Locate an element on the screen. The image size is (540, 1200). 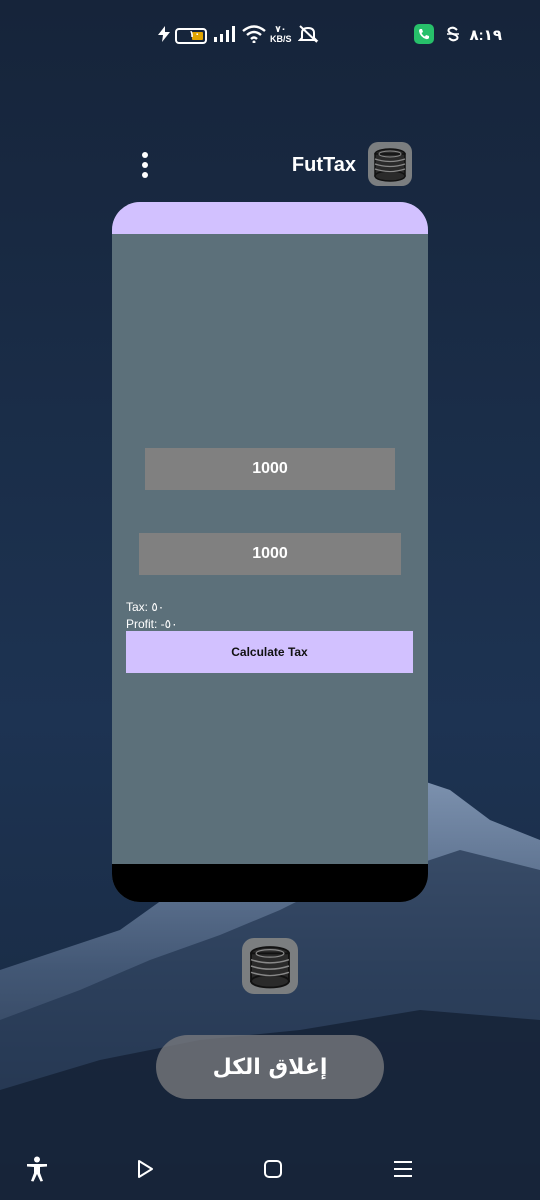
buy-price-field: 1000 is located at coordinates (270, 469).